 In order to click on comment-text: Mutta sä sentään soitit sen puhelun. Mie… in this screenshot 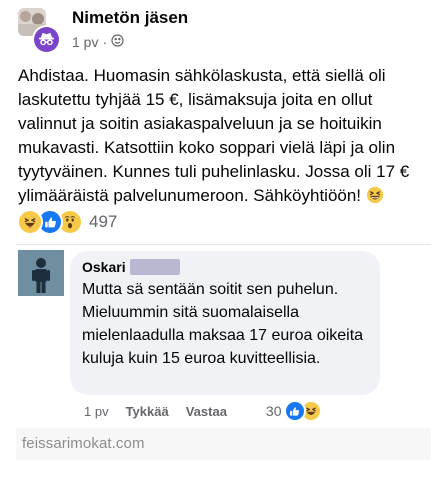, I will do `click(223, 324)`.